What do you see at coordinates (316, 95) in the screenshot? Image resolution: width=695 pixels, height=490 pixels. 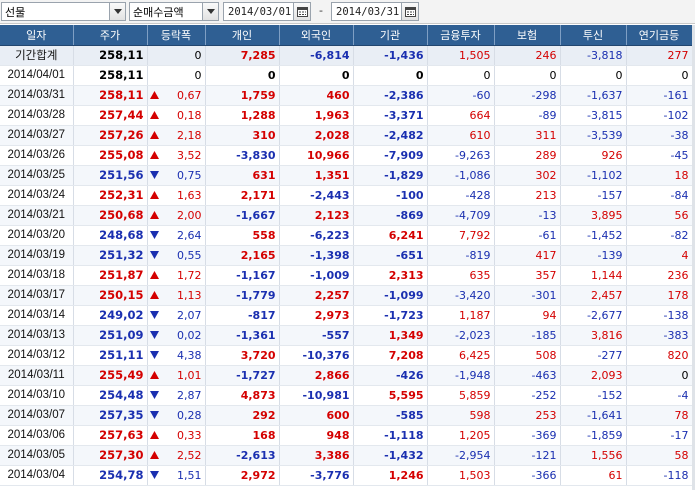 I see `cell-foreign: 460` at bounding box center [316, 95].